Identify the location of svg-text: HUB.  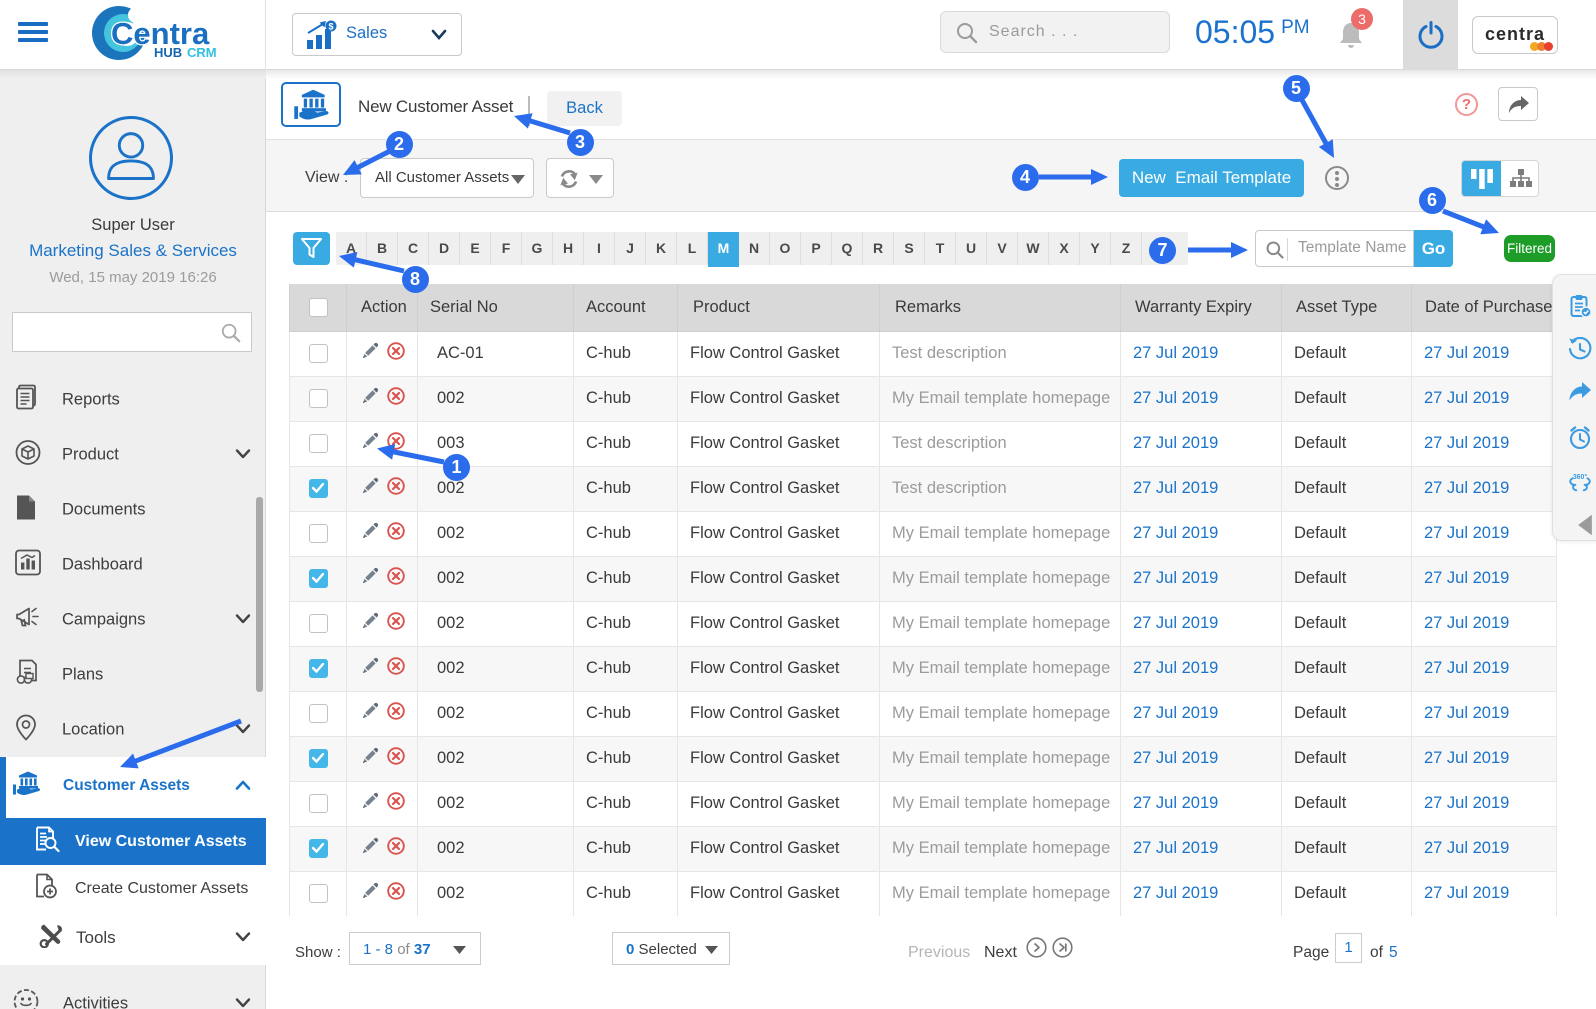
(168, 52).